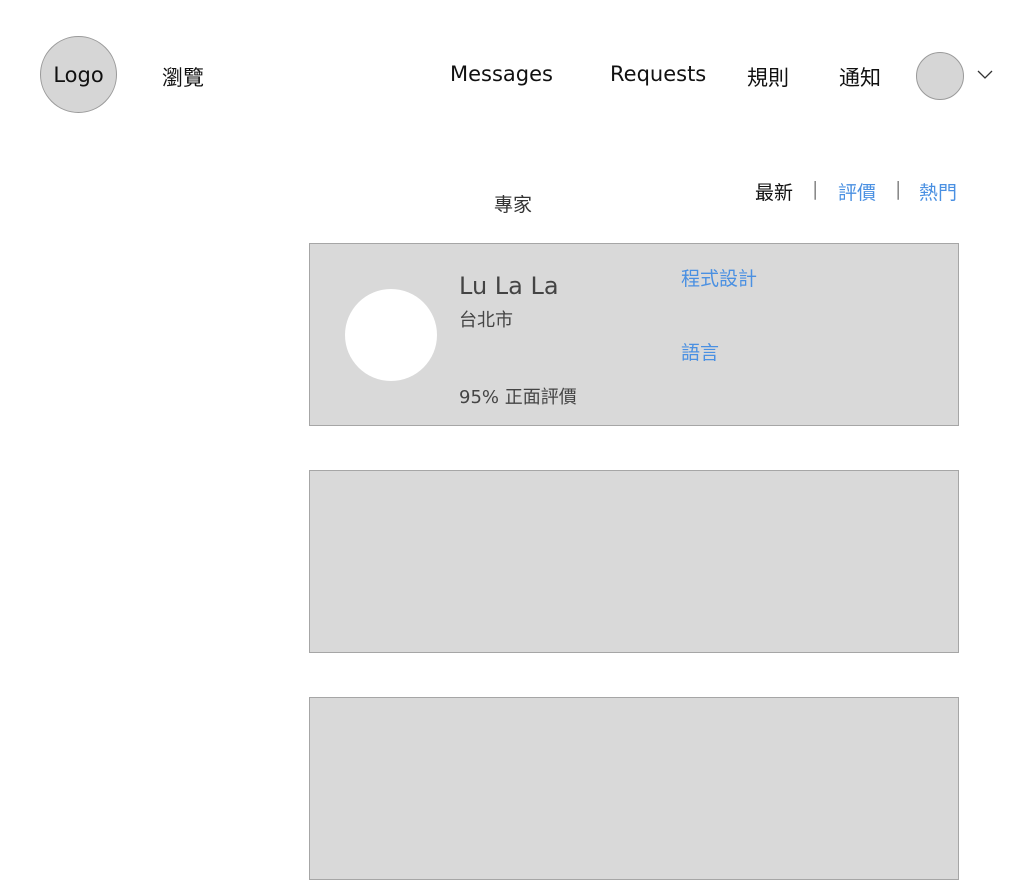  Describe the element at coordinates (518, 397) in the screenshot. I see `expert-rating: 95% 正面評價` at that location.